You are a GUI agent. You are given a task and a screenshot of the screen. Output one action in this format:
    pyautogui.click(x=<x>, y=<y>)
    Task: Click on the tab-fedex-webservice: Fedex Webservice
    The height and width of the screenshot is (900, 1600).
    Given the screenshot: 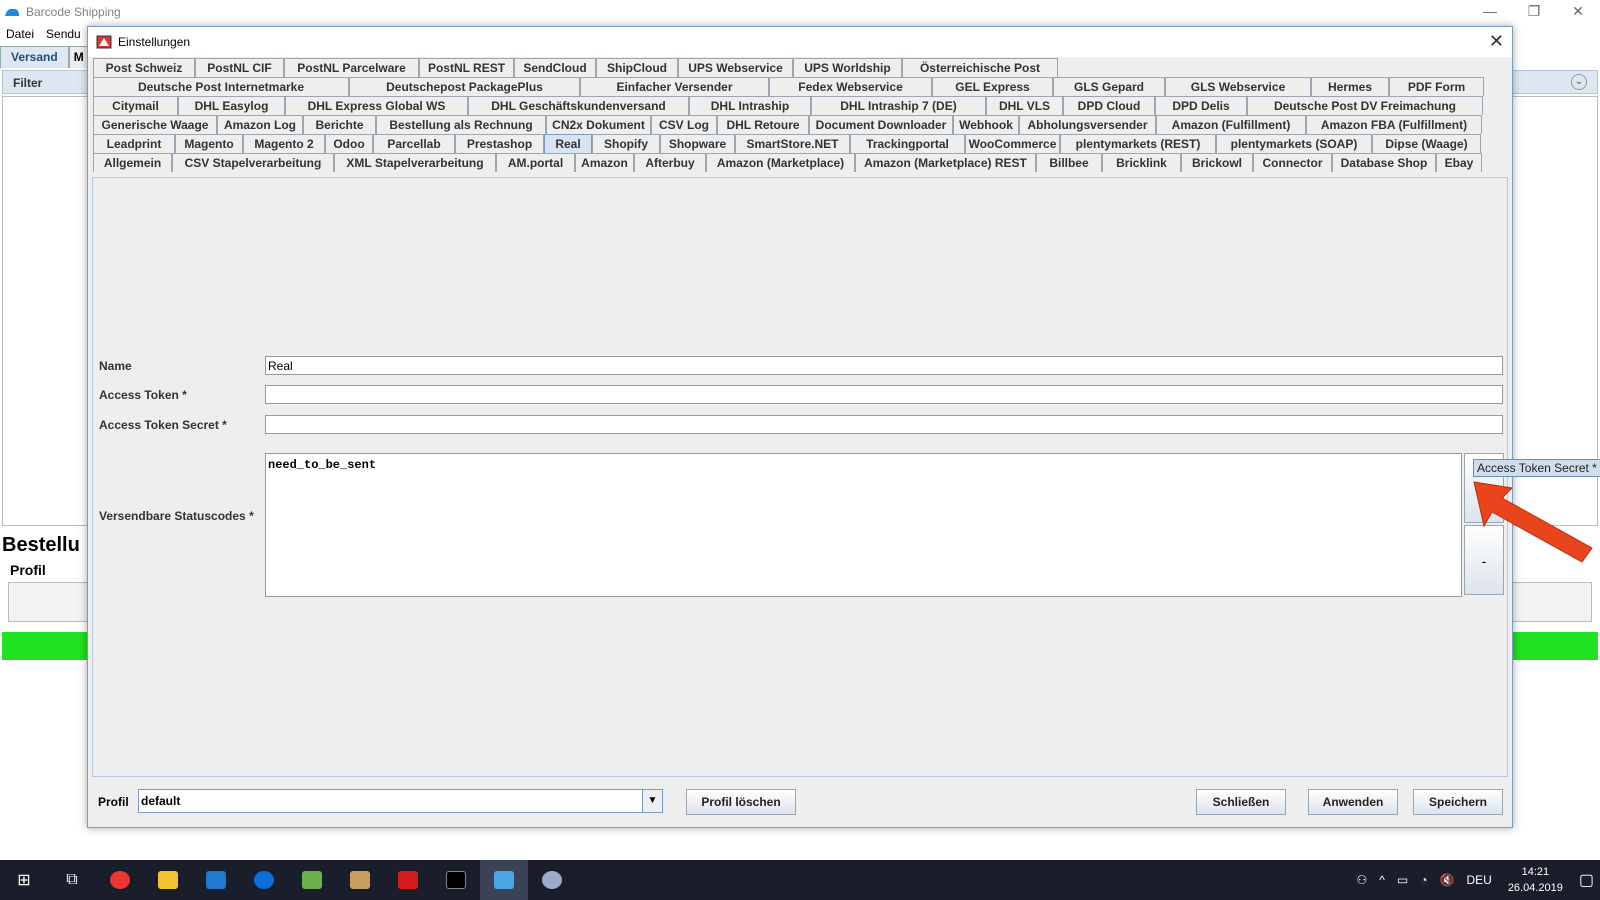 What is the action you would take?
    pyautogui.click(x=850, y=86)
    